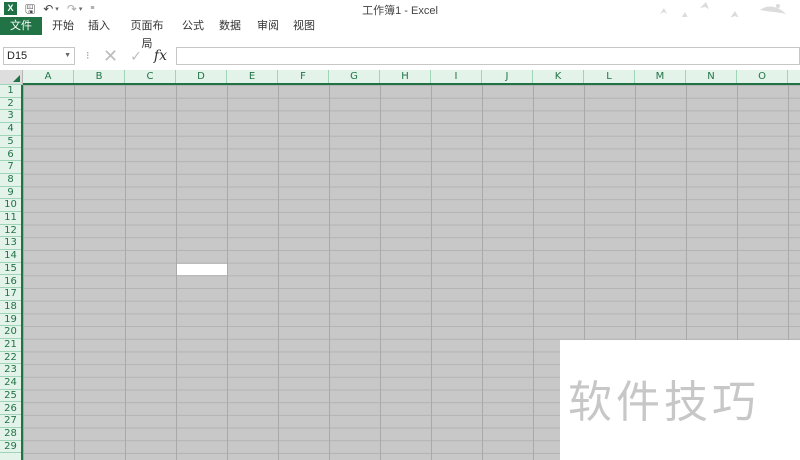  Describe the element at coordinates (230, 26) in the screenshot. I see `tab-data: 数据` at that location.